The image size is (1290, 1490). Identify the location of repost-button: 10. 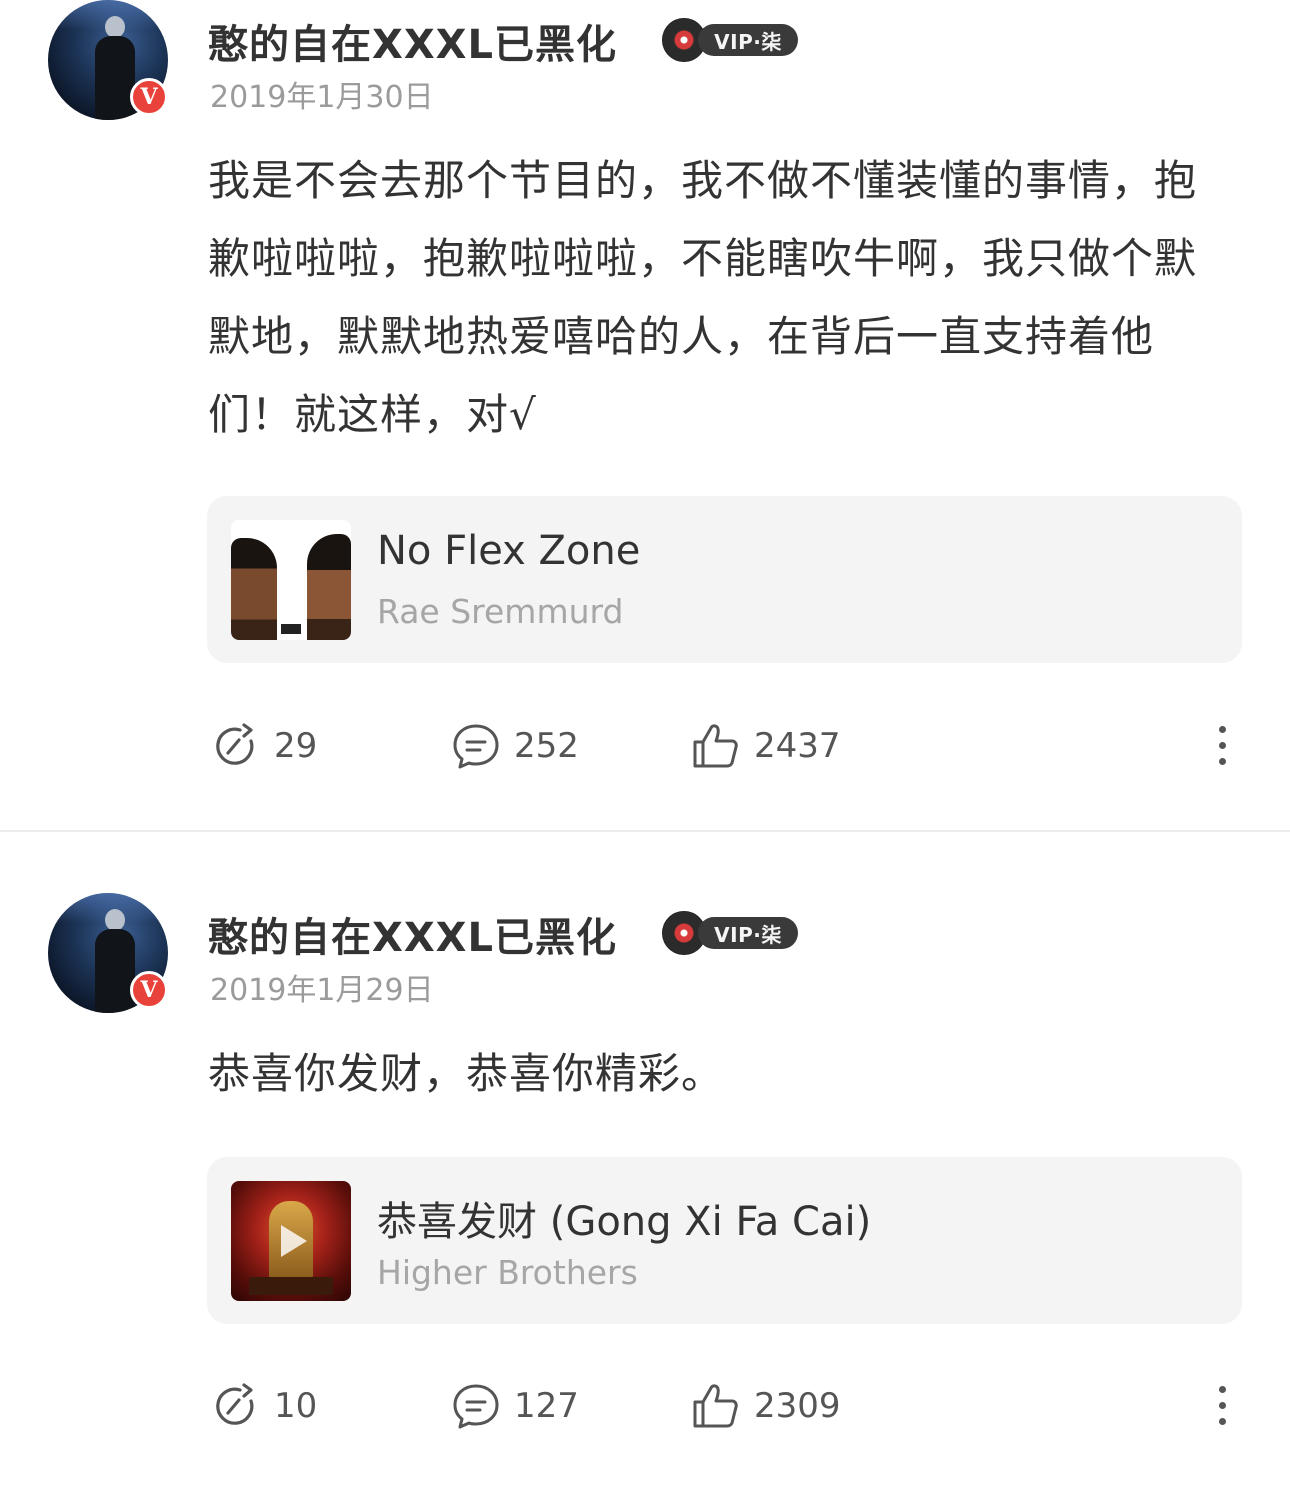
(263, 1406).